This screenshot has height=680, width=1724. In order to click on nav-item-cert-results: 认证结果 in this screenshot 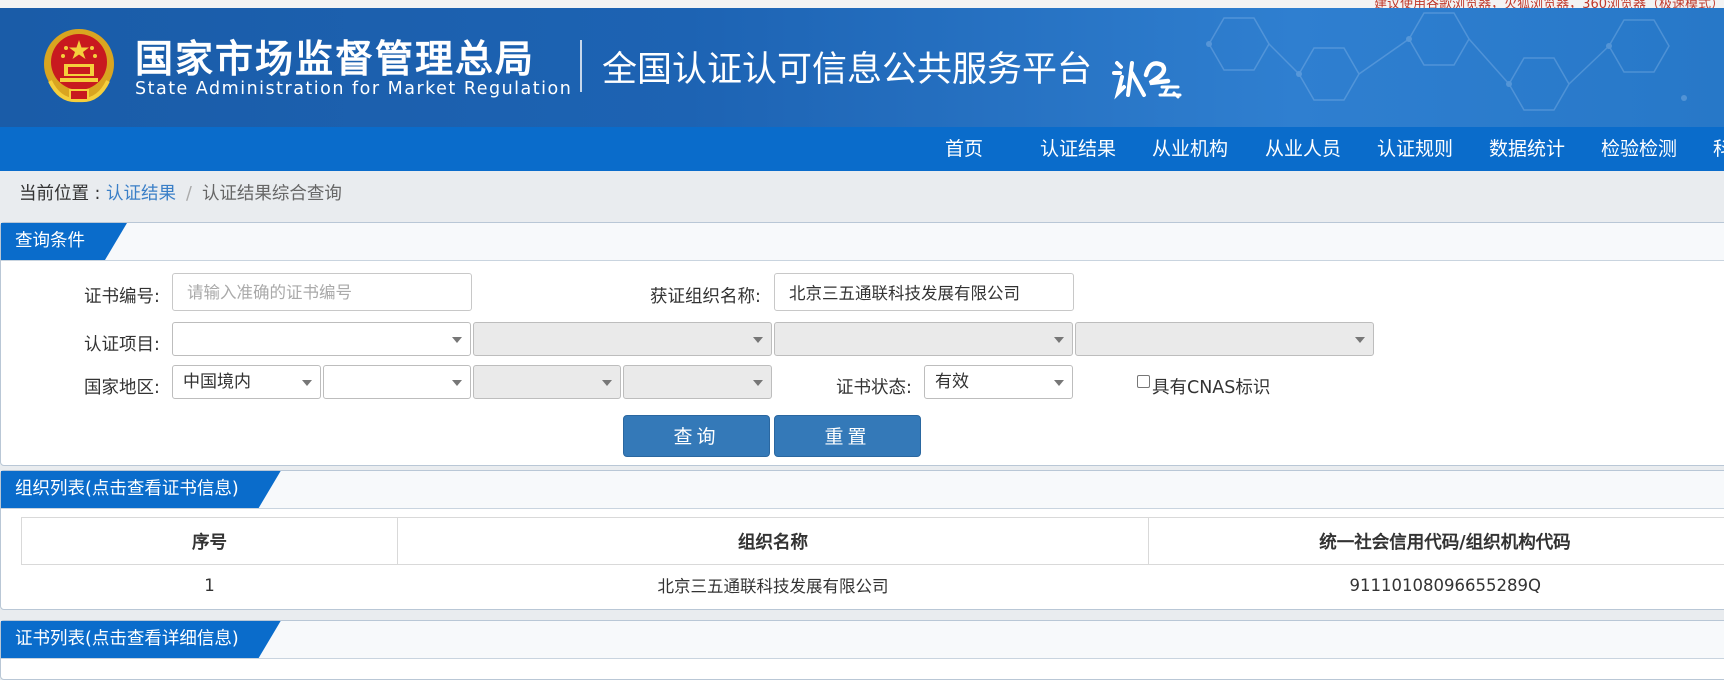, I will do `click(1078, 149)`.